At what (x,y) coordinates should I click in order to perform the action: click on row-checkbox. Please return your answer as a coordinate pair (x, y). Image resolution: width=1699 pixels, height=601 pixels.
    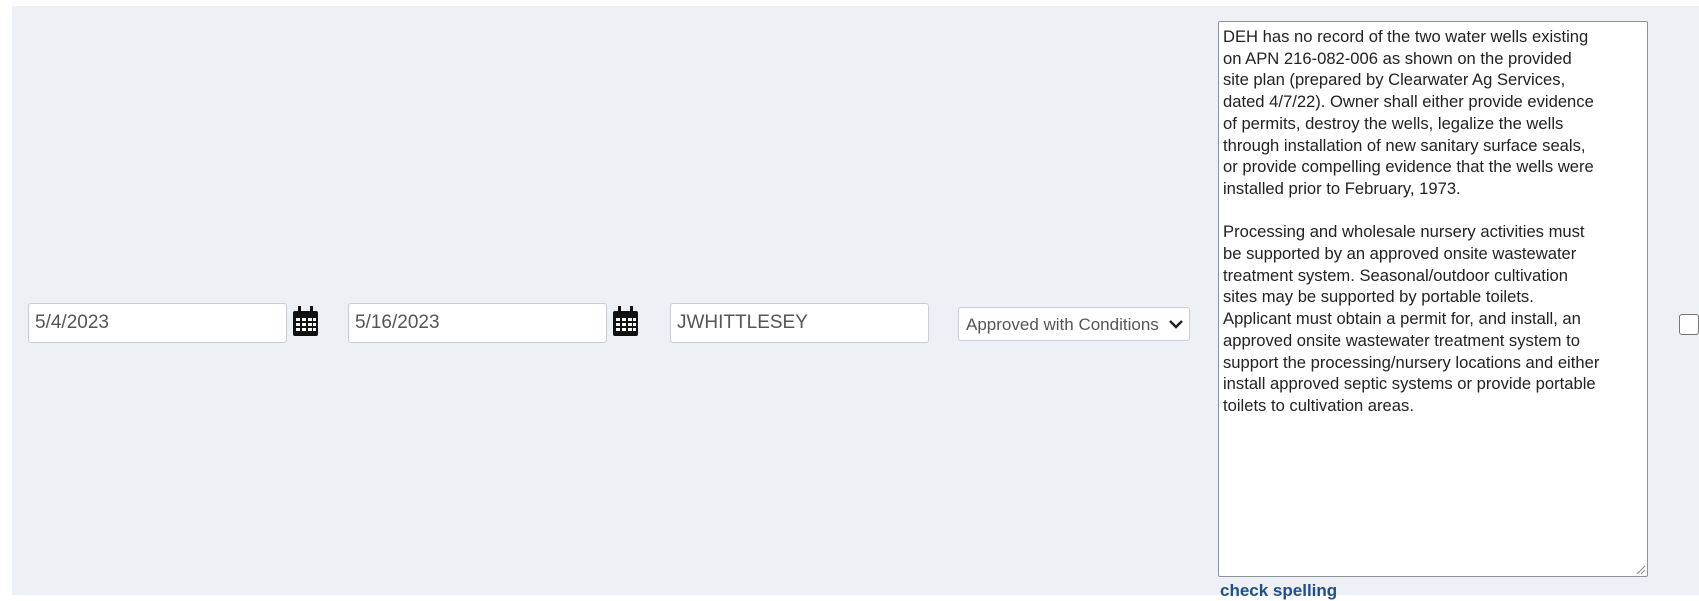
    Looking at the image, I should click on (1689, 324).